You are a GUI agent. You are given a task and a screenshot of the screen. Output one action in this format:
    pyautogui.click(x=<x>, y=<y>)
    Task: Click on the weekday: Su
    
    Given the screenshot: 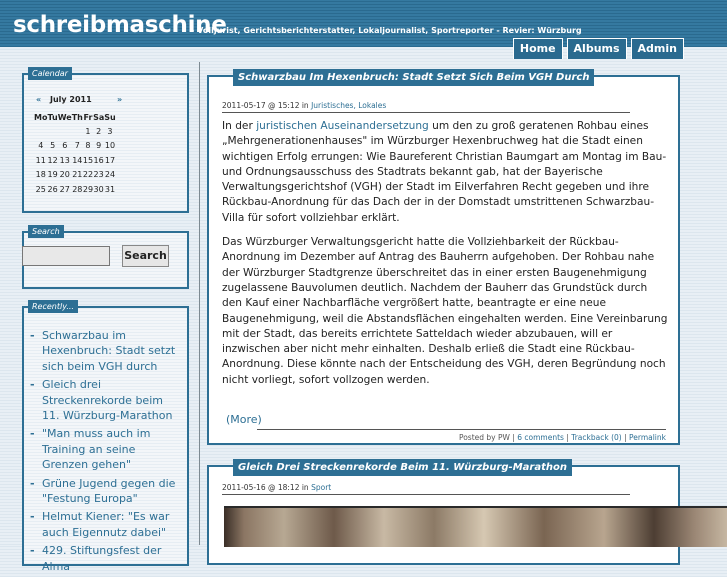 What is the action you would take?
    pyautogui.click(x=110, y=117)
    